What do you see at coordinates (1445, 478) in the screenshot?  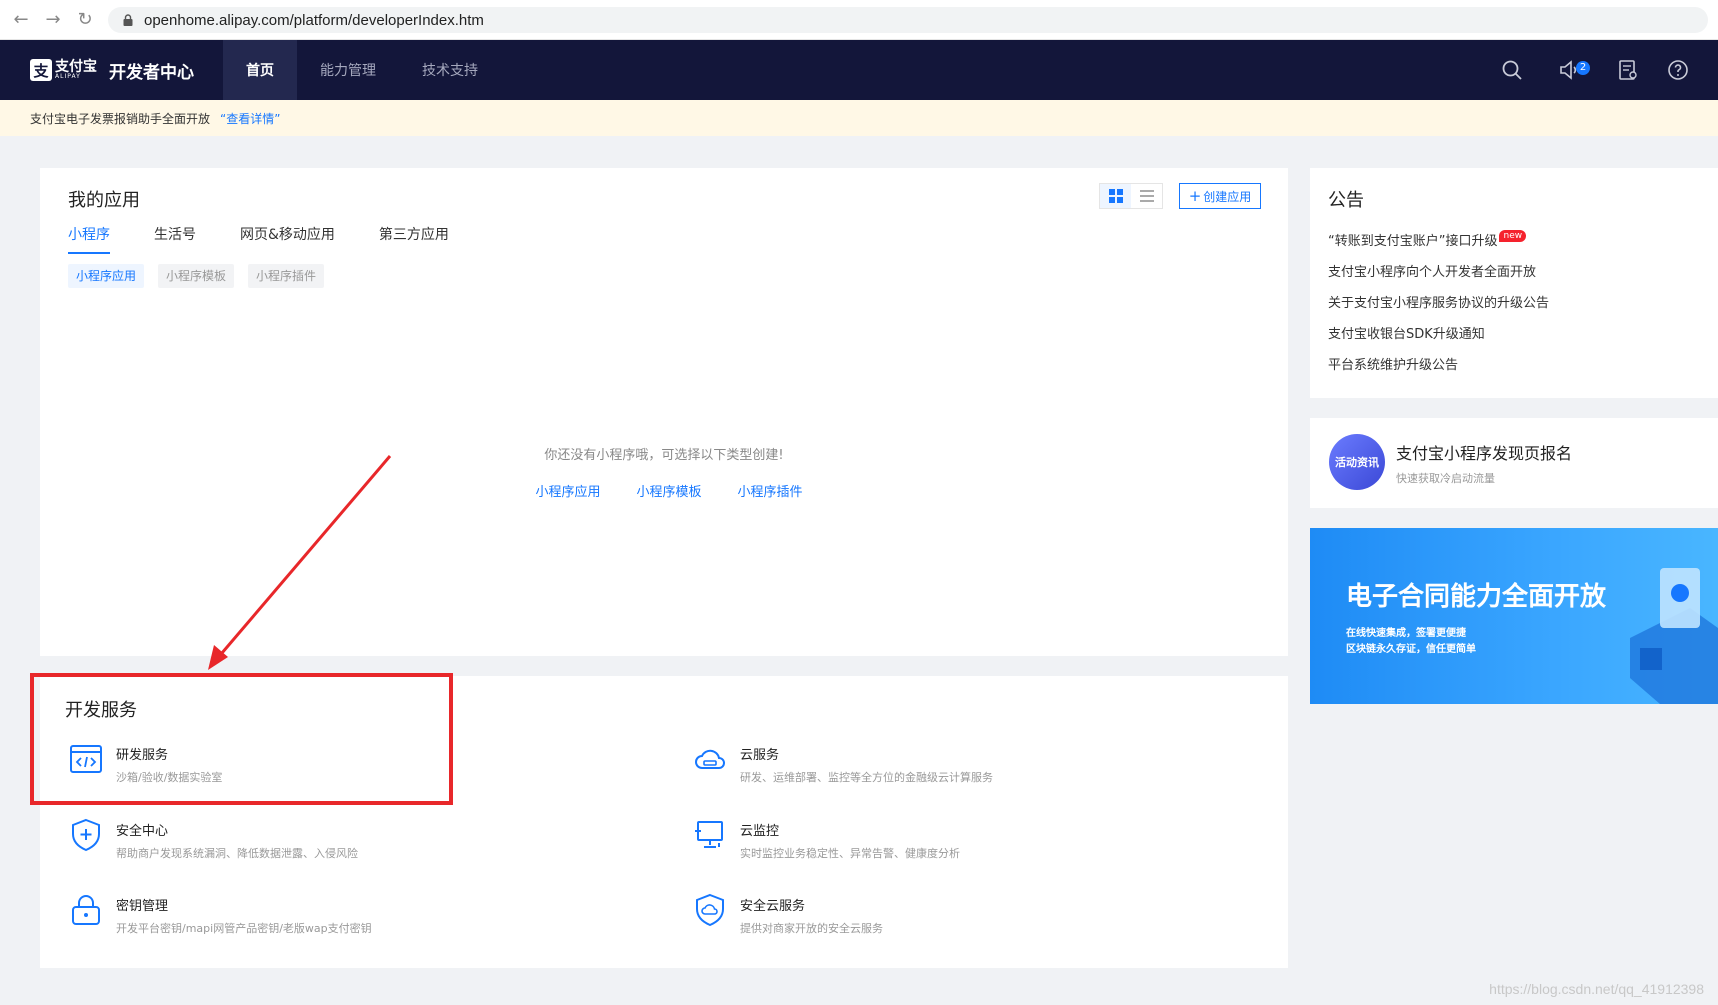 I see `activity-subtitle: 快速获取冷启动流量` at bounding box center [1445, 478].